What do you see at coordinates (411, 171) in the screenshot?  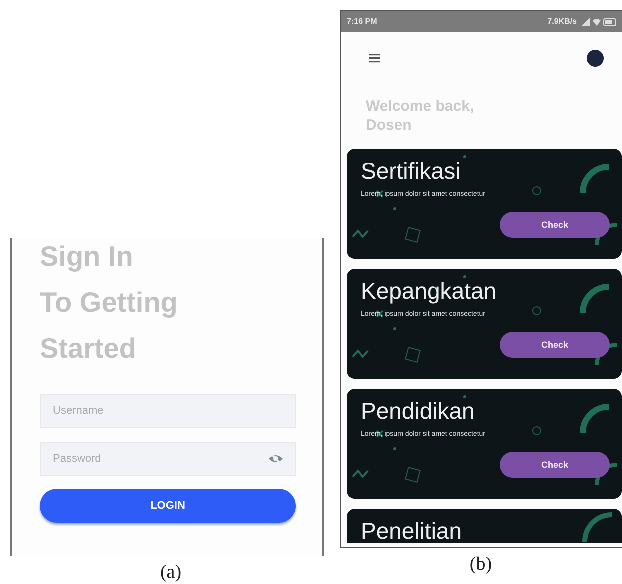 I see `card-title: Sertifikasi` at bounding box center [411, 171].